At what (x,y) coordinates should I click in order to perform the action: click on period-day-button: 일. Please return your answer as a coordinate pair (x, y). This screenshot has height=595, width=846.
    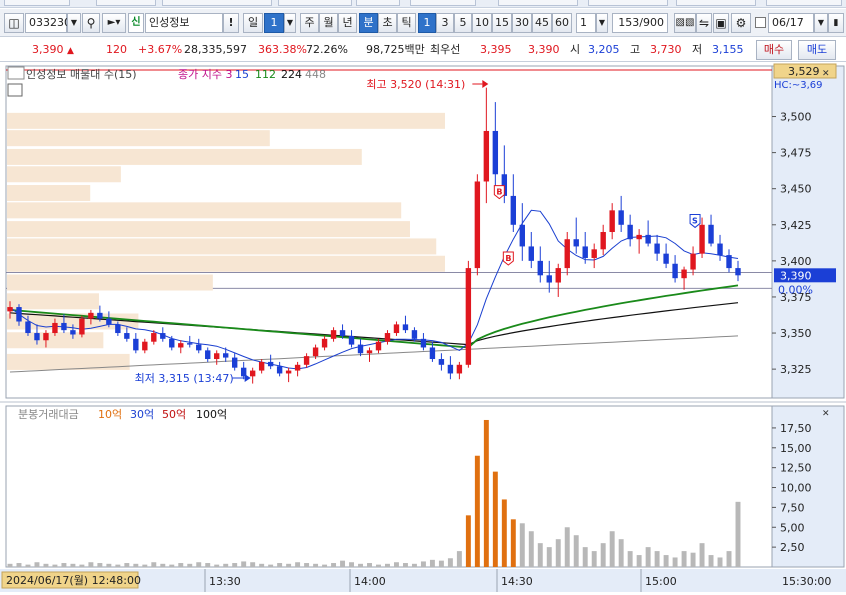
    Looking at the image, I should click on (253, 23).